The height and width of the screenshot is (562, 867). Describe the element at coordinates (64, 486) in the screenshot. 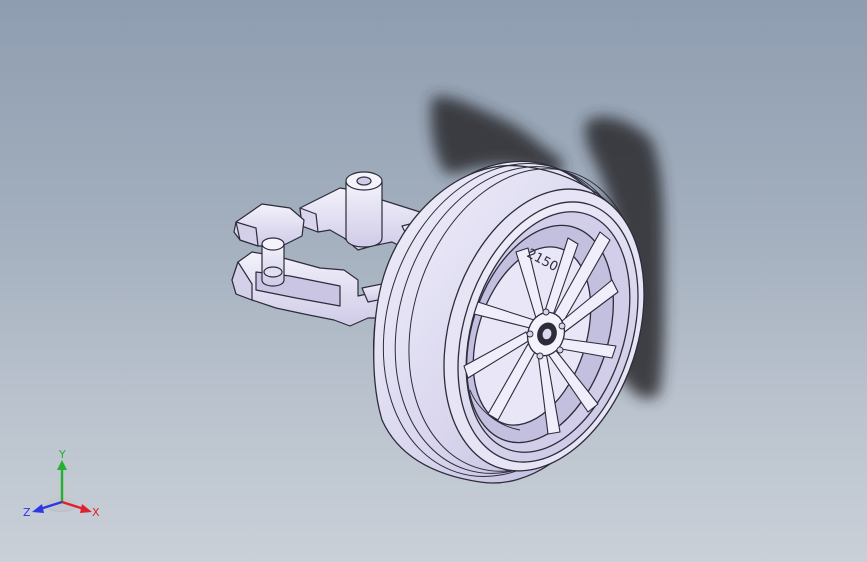

I see `view-orientation-triad: Y X Z` at that location.